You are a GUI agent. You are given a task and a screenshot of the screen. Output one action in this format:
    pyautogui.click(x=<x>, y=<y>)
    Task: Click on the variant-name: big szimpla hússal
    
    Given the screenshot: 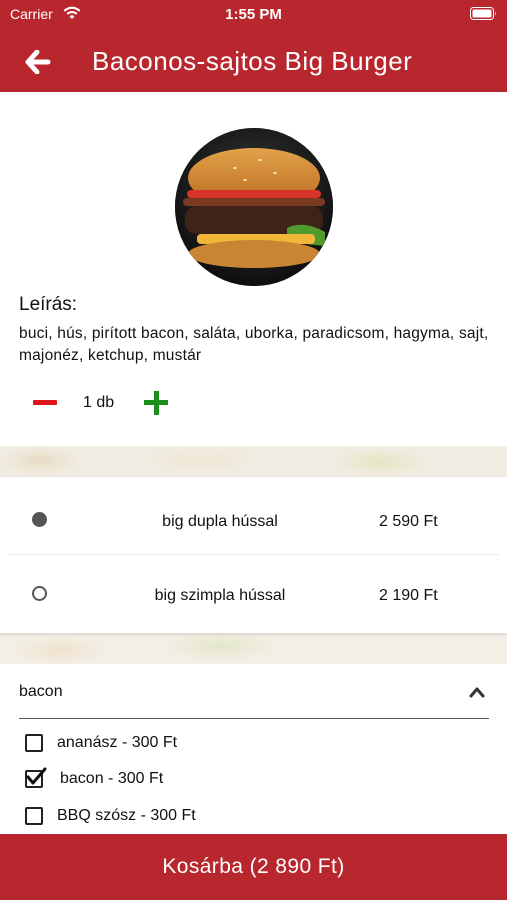 What is the action you would take?
    pyautogui.click(x=220, y=595)
    